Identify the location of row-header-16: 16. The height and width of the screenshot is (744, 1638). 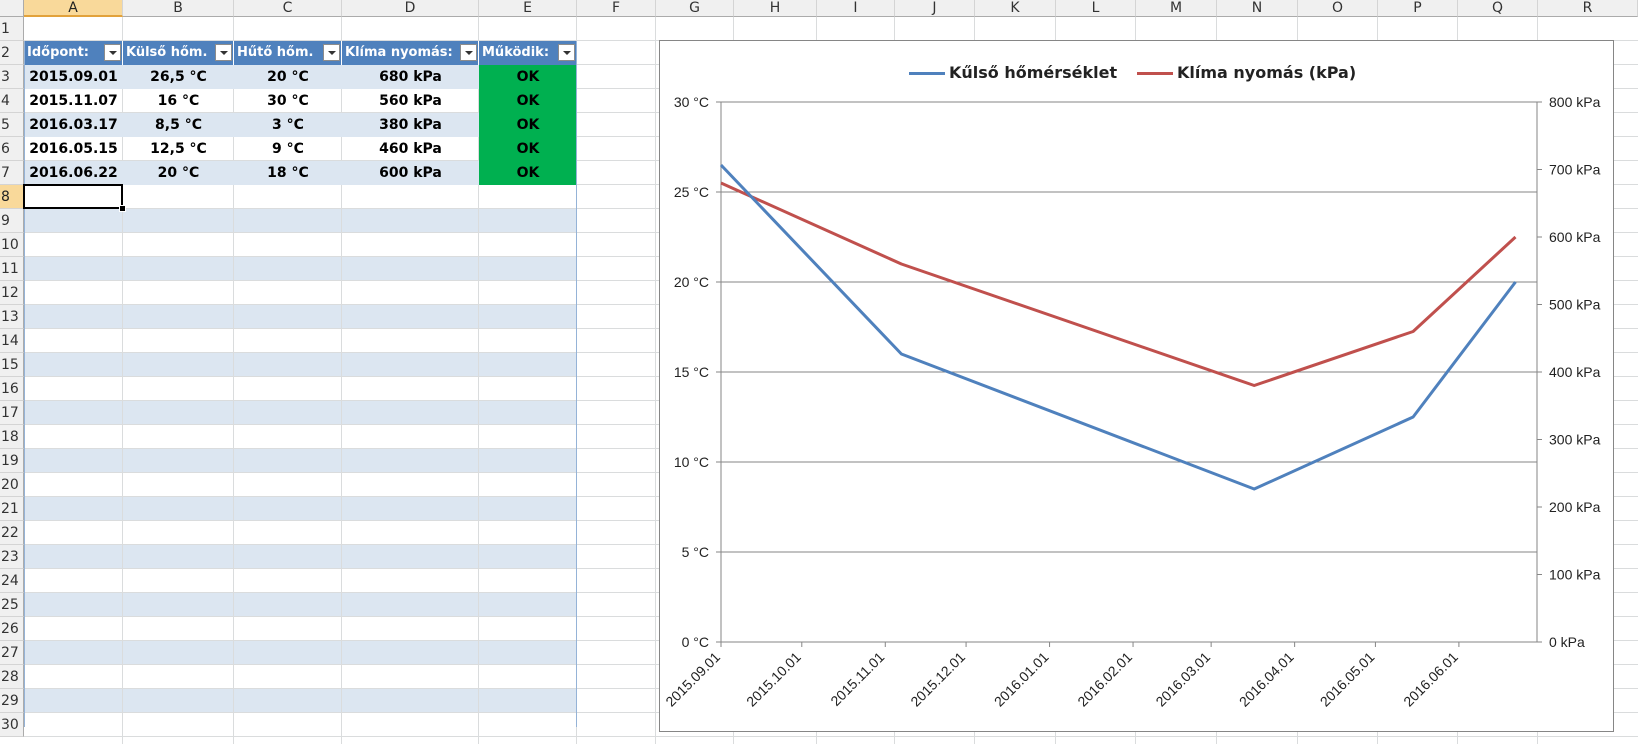
(12, 389).